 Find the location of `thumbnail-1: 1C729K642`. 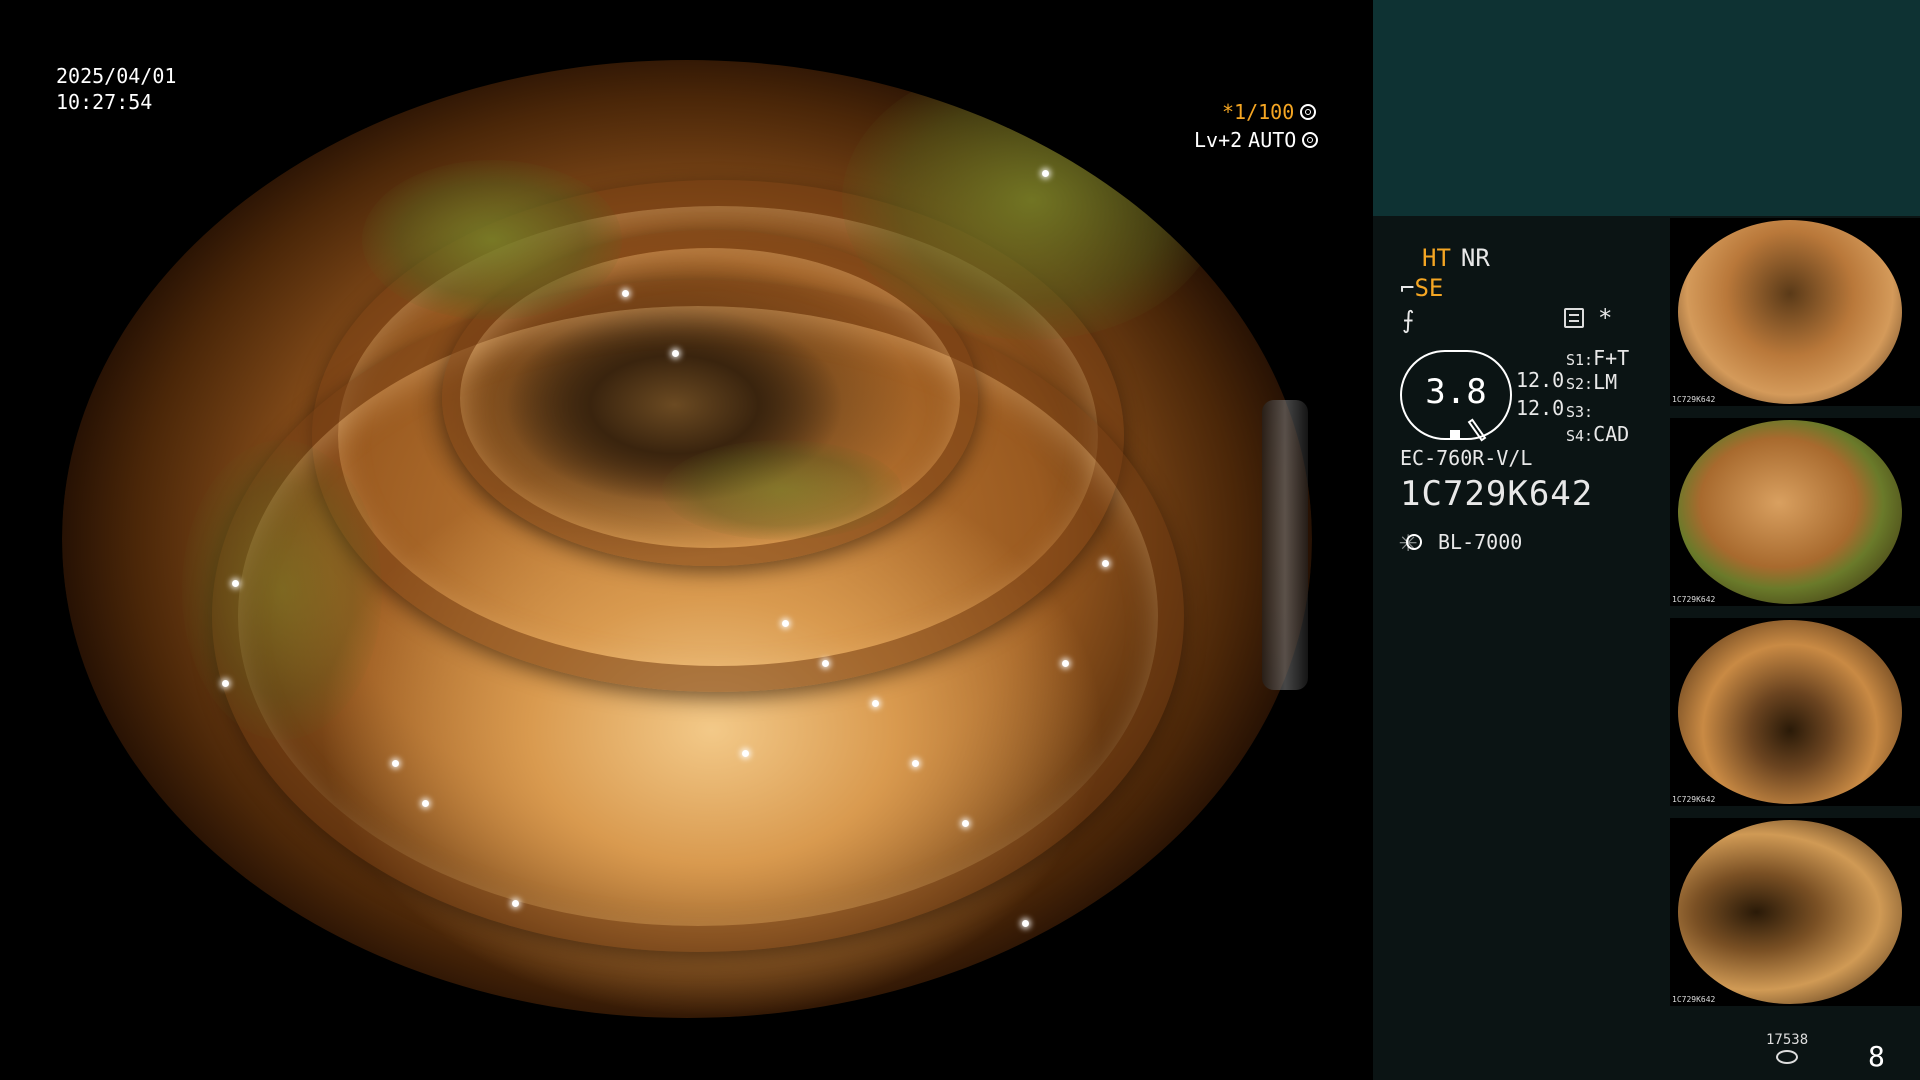

thumbnail-1: 1C729K642 is located at coordinates (1795, 312).